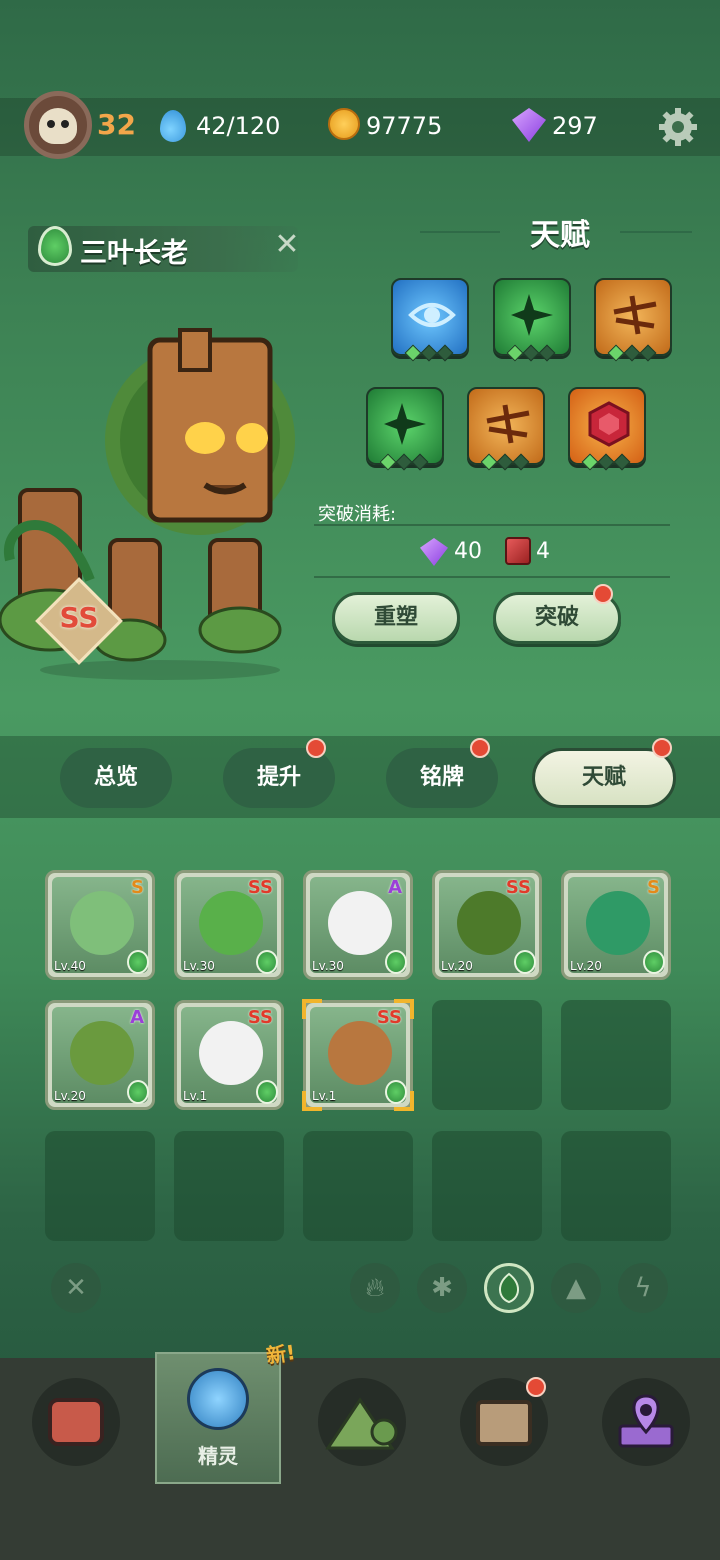  What do you see at coordinates (643, 1288) in the screenshot?
I see `lightning-icon: ϟ` at bounding box center [643, 1288].